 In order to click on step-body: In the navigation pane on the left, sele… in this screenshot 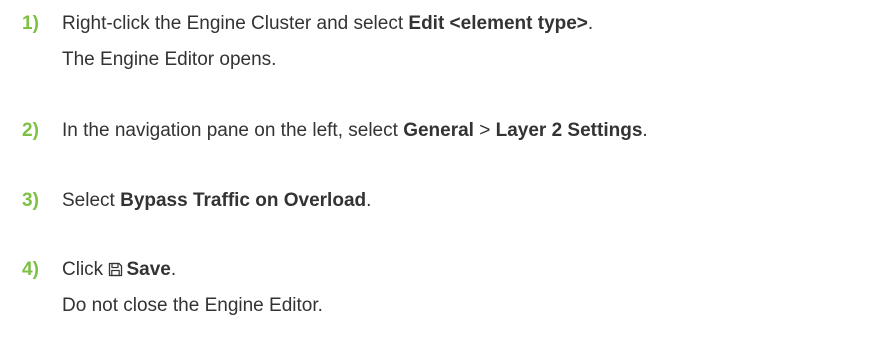, I will do `click(355, 131)`.